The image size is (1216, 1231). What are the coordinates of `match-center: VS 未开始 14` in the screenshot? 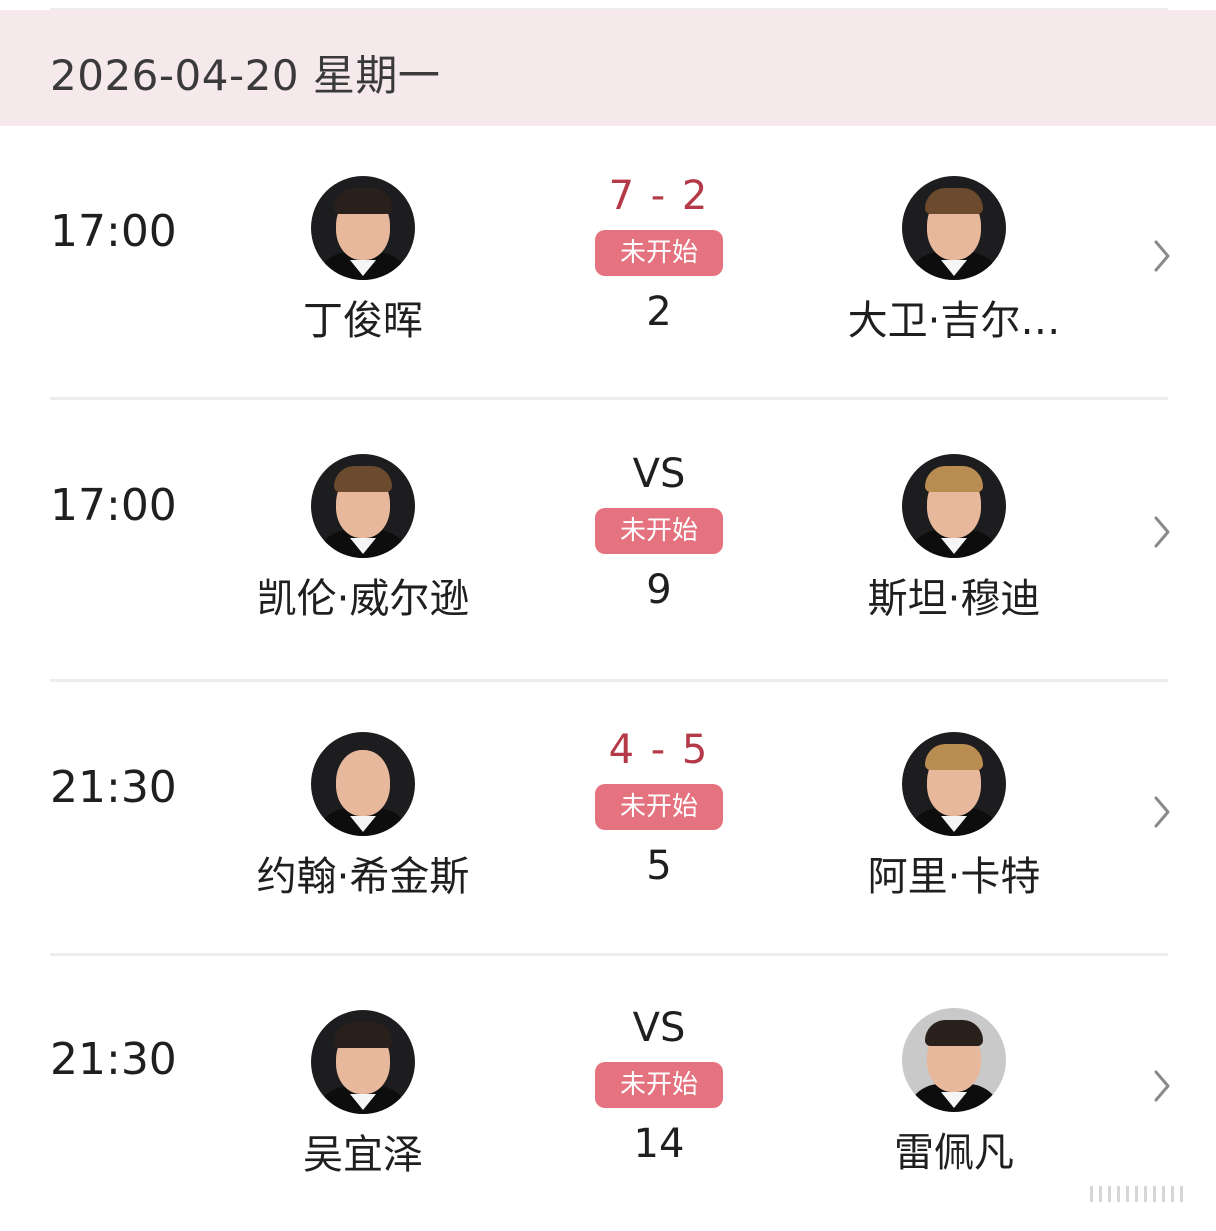 It's located at (659, 1086).